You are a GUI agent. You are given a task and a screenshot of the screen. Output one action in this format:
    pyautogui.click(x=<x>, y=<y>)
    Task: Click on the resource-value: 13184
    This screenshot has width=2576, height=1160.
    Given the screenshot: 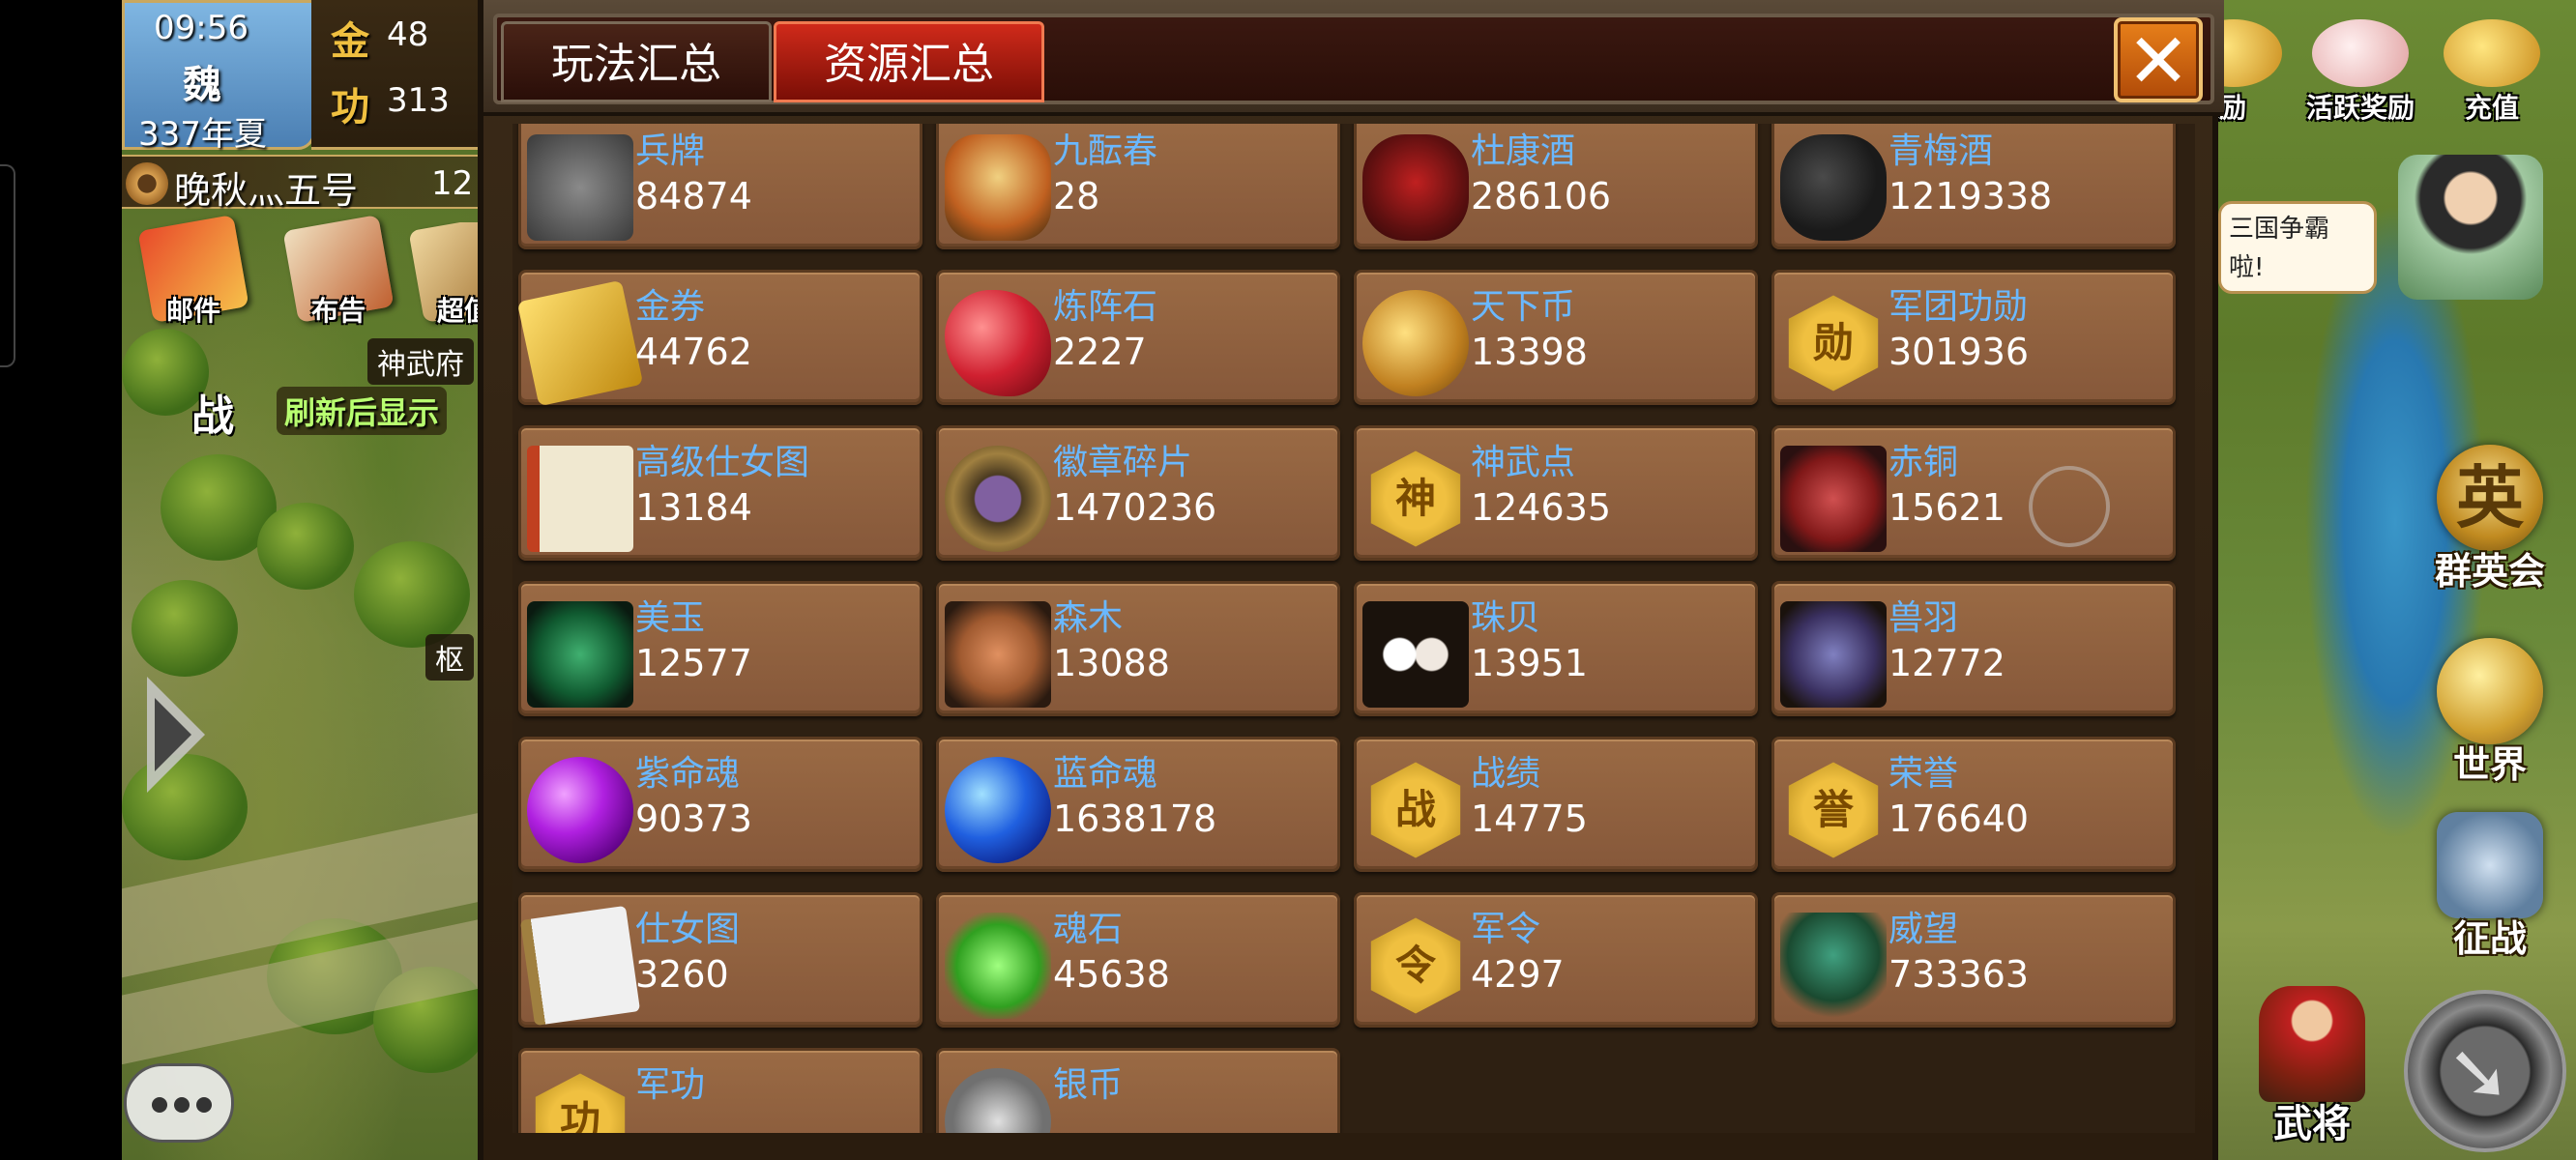 What is the action you would take?
    pyautogui.click(x=693, y=507)
    